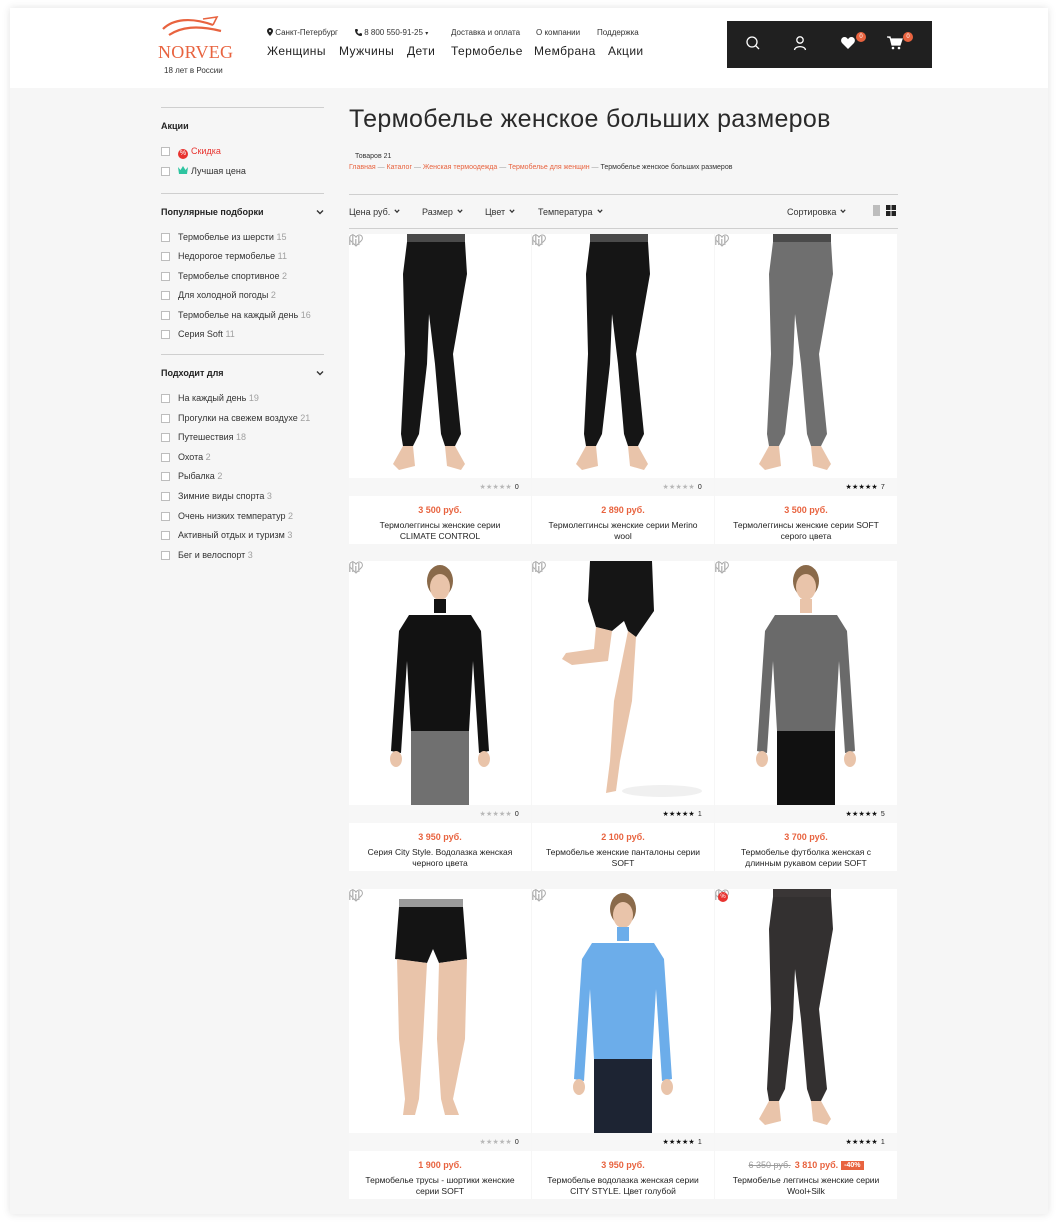  Describe the element at coordinates (806, 837) in the screenshot. I see `product-price: 3 700 руб.` at that location.